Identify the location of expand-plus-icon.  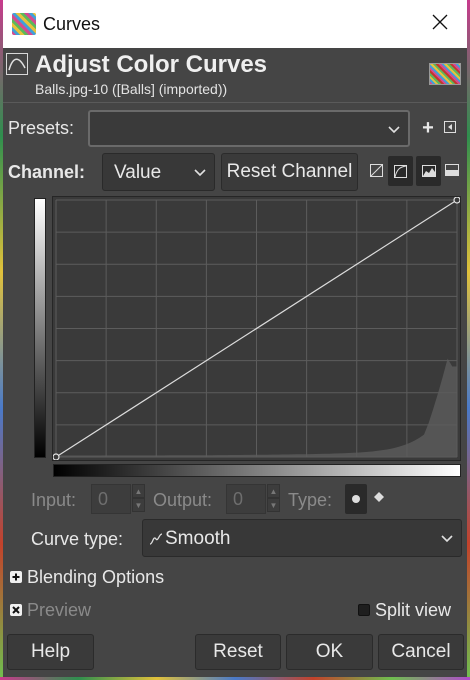
(16, 577).